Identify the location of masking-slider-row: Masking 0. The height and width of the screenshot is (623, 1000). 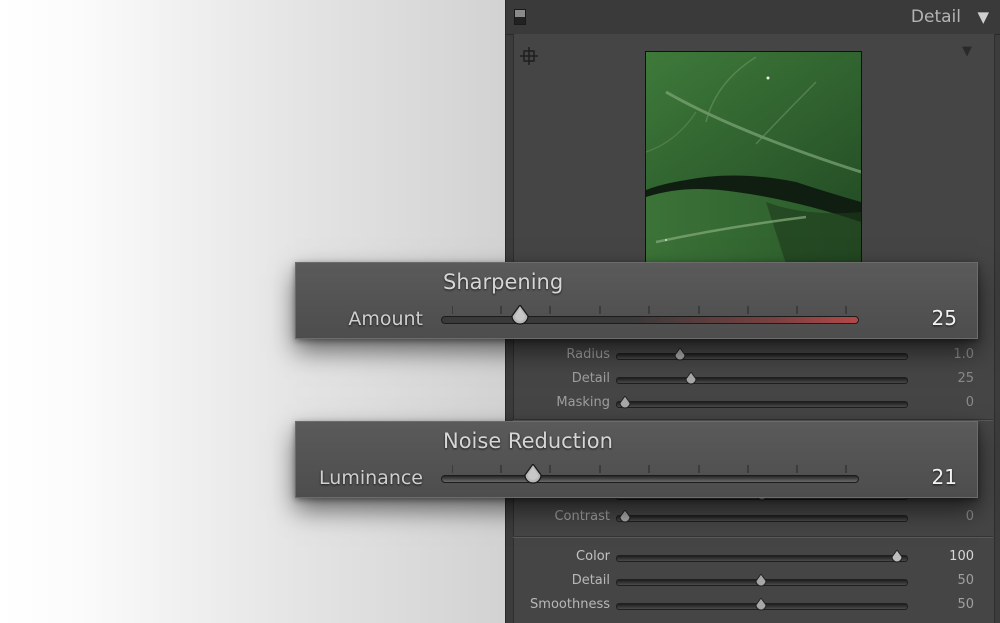
(752, 403).